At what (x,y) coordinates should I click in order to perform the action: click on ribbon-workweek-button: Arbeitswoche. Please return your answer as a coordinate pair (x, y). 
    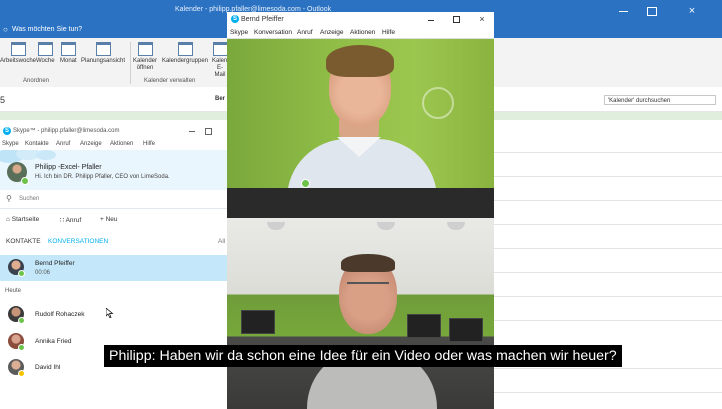
    Looking at the image, I should click on (18, 53).